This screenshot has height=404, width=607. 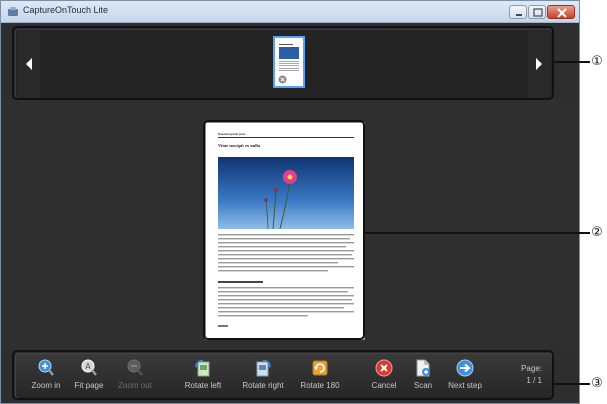 I want to click on minimize-icon, so click(x=519, y=15).